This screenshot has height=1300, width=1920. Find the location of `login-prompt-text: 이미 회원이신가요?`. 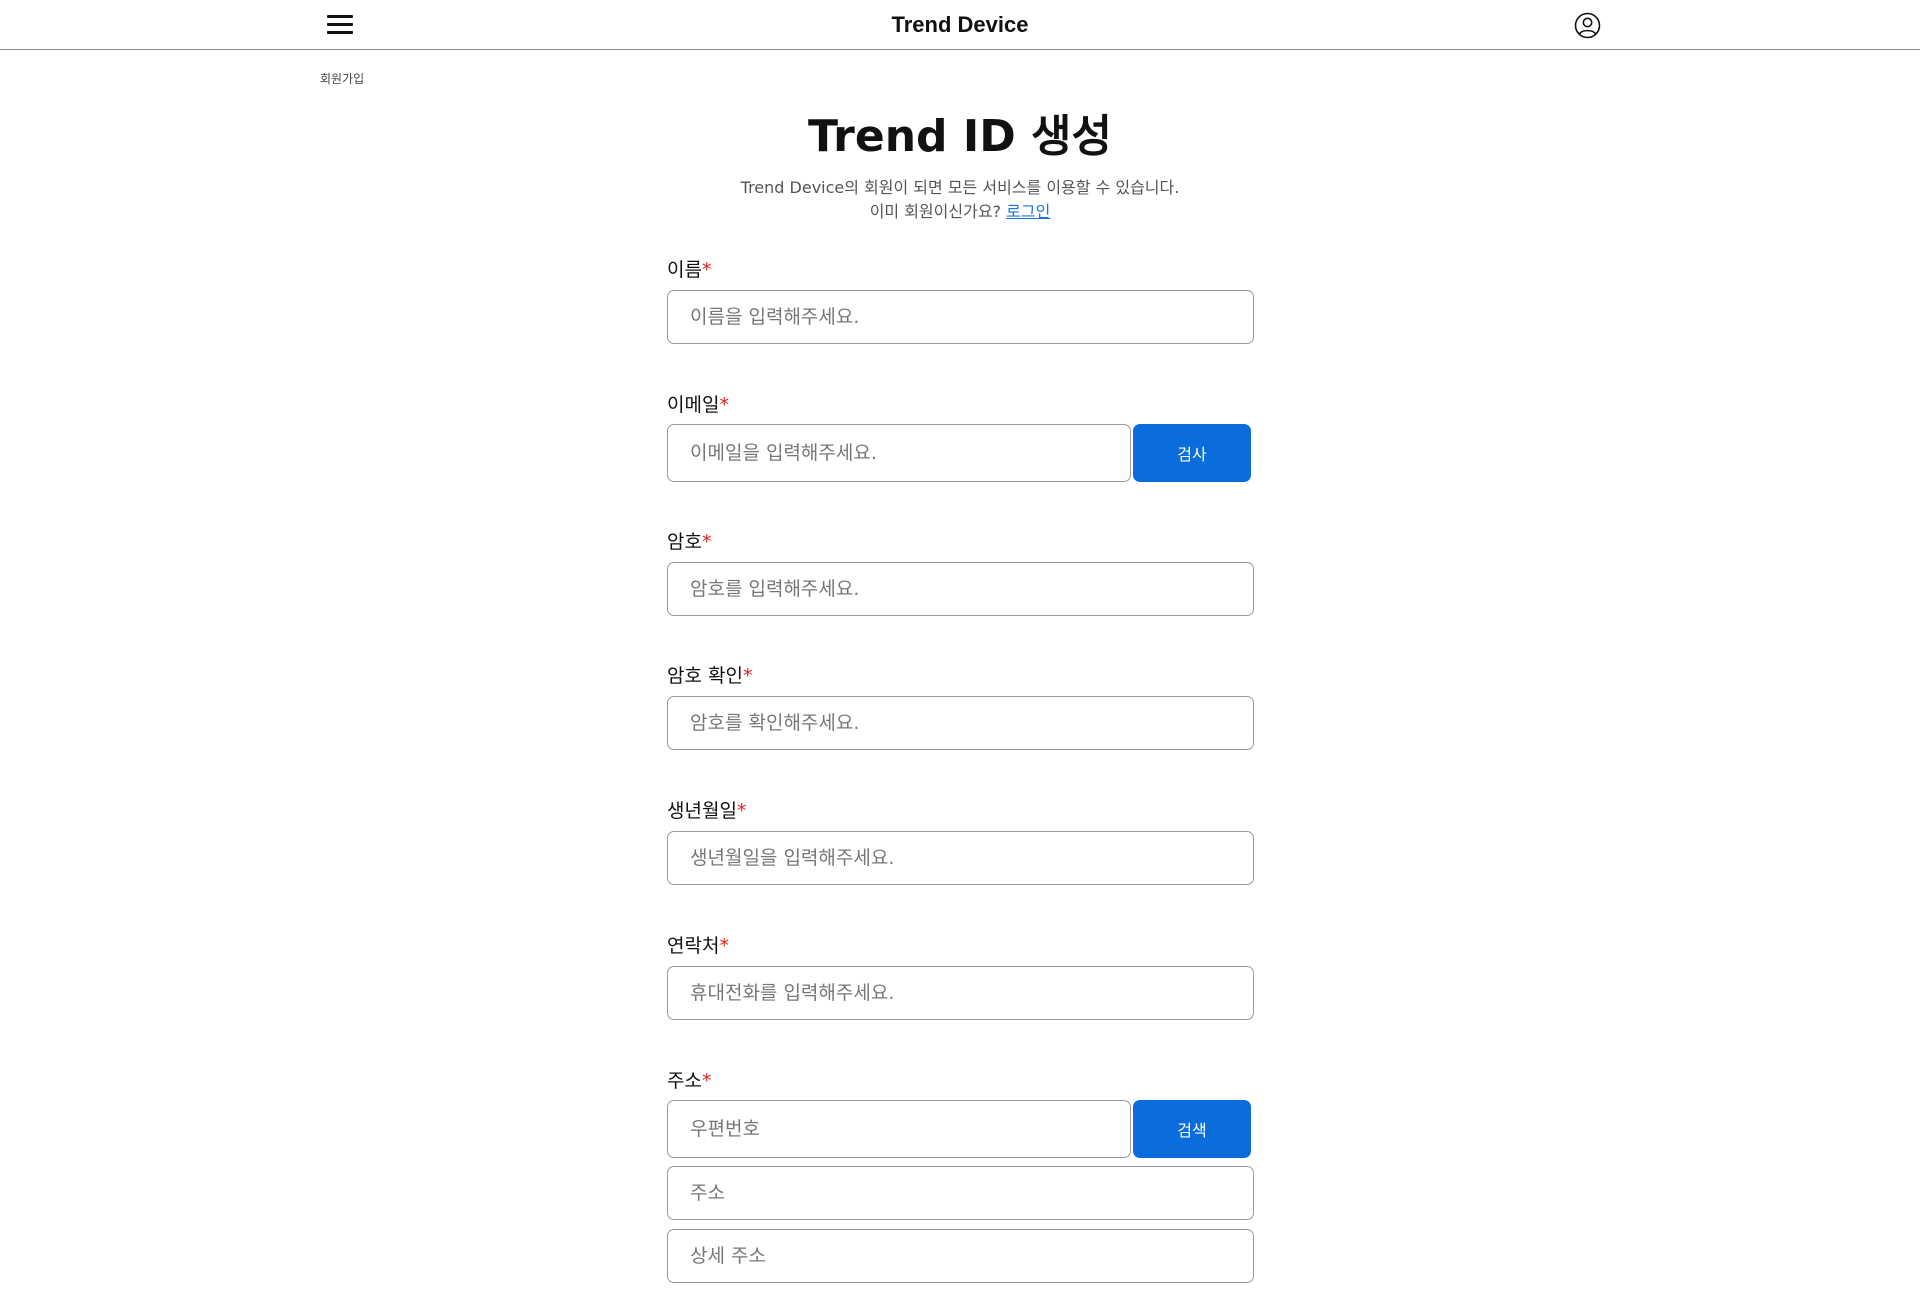

login-prompt-text: 이미 회원이신가요? is located at coordinates (935, 211).